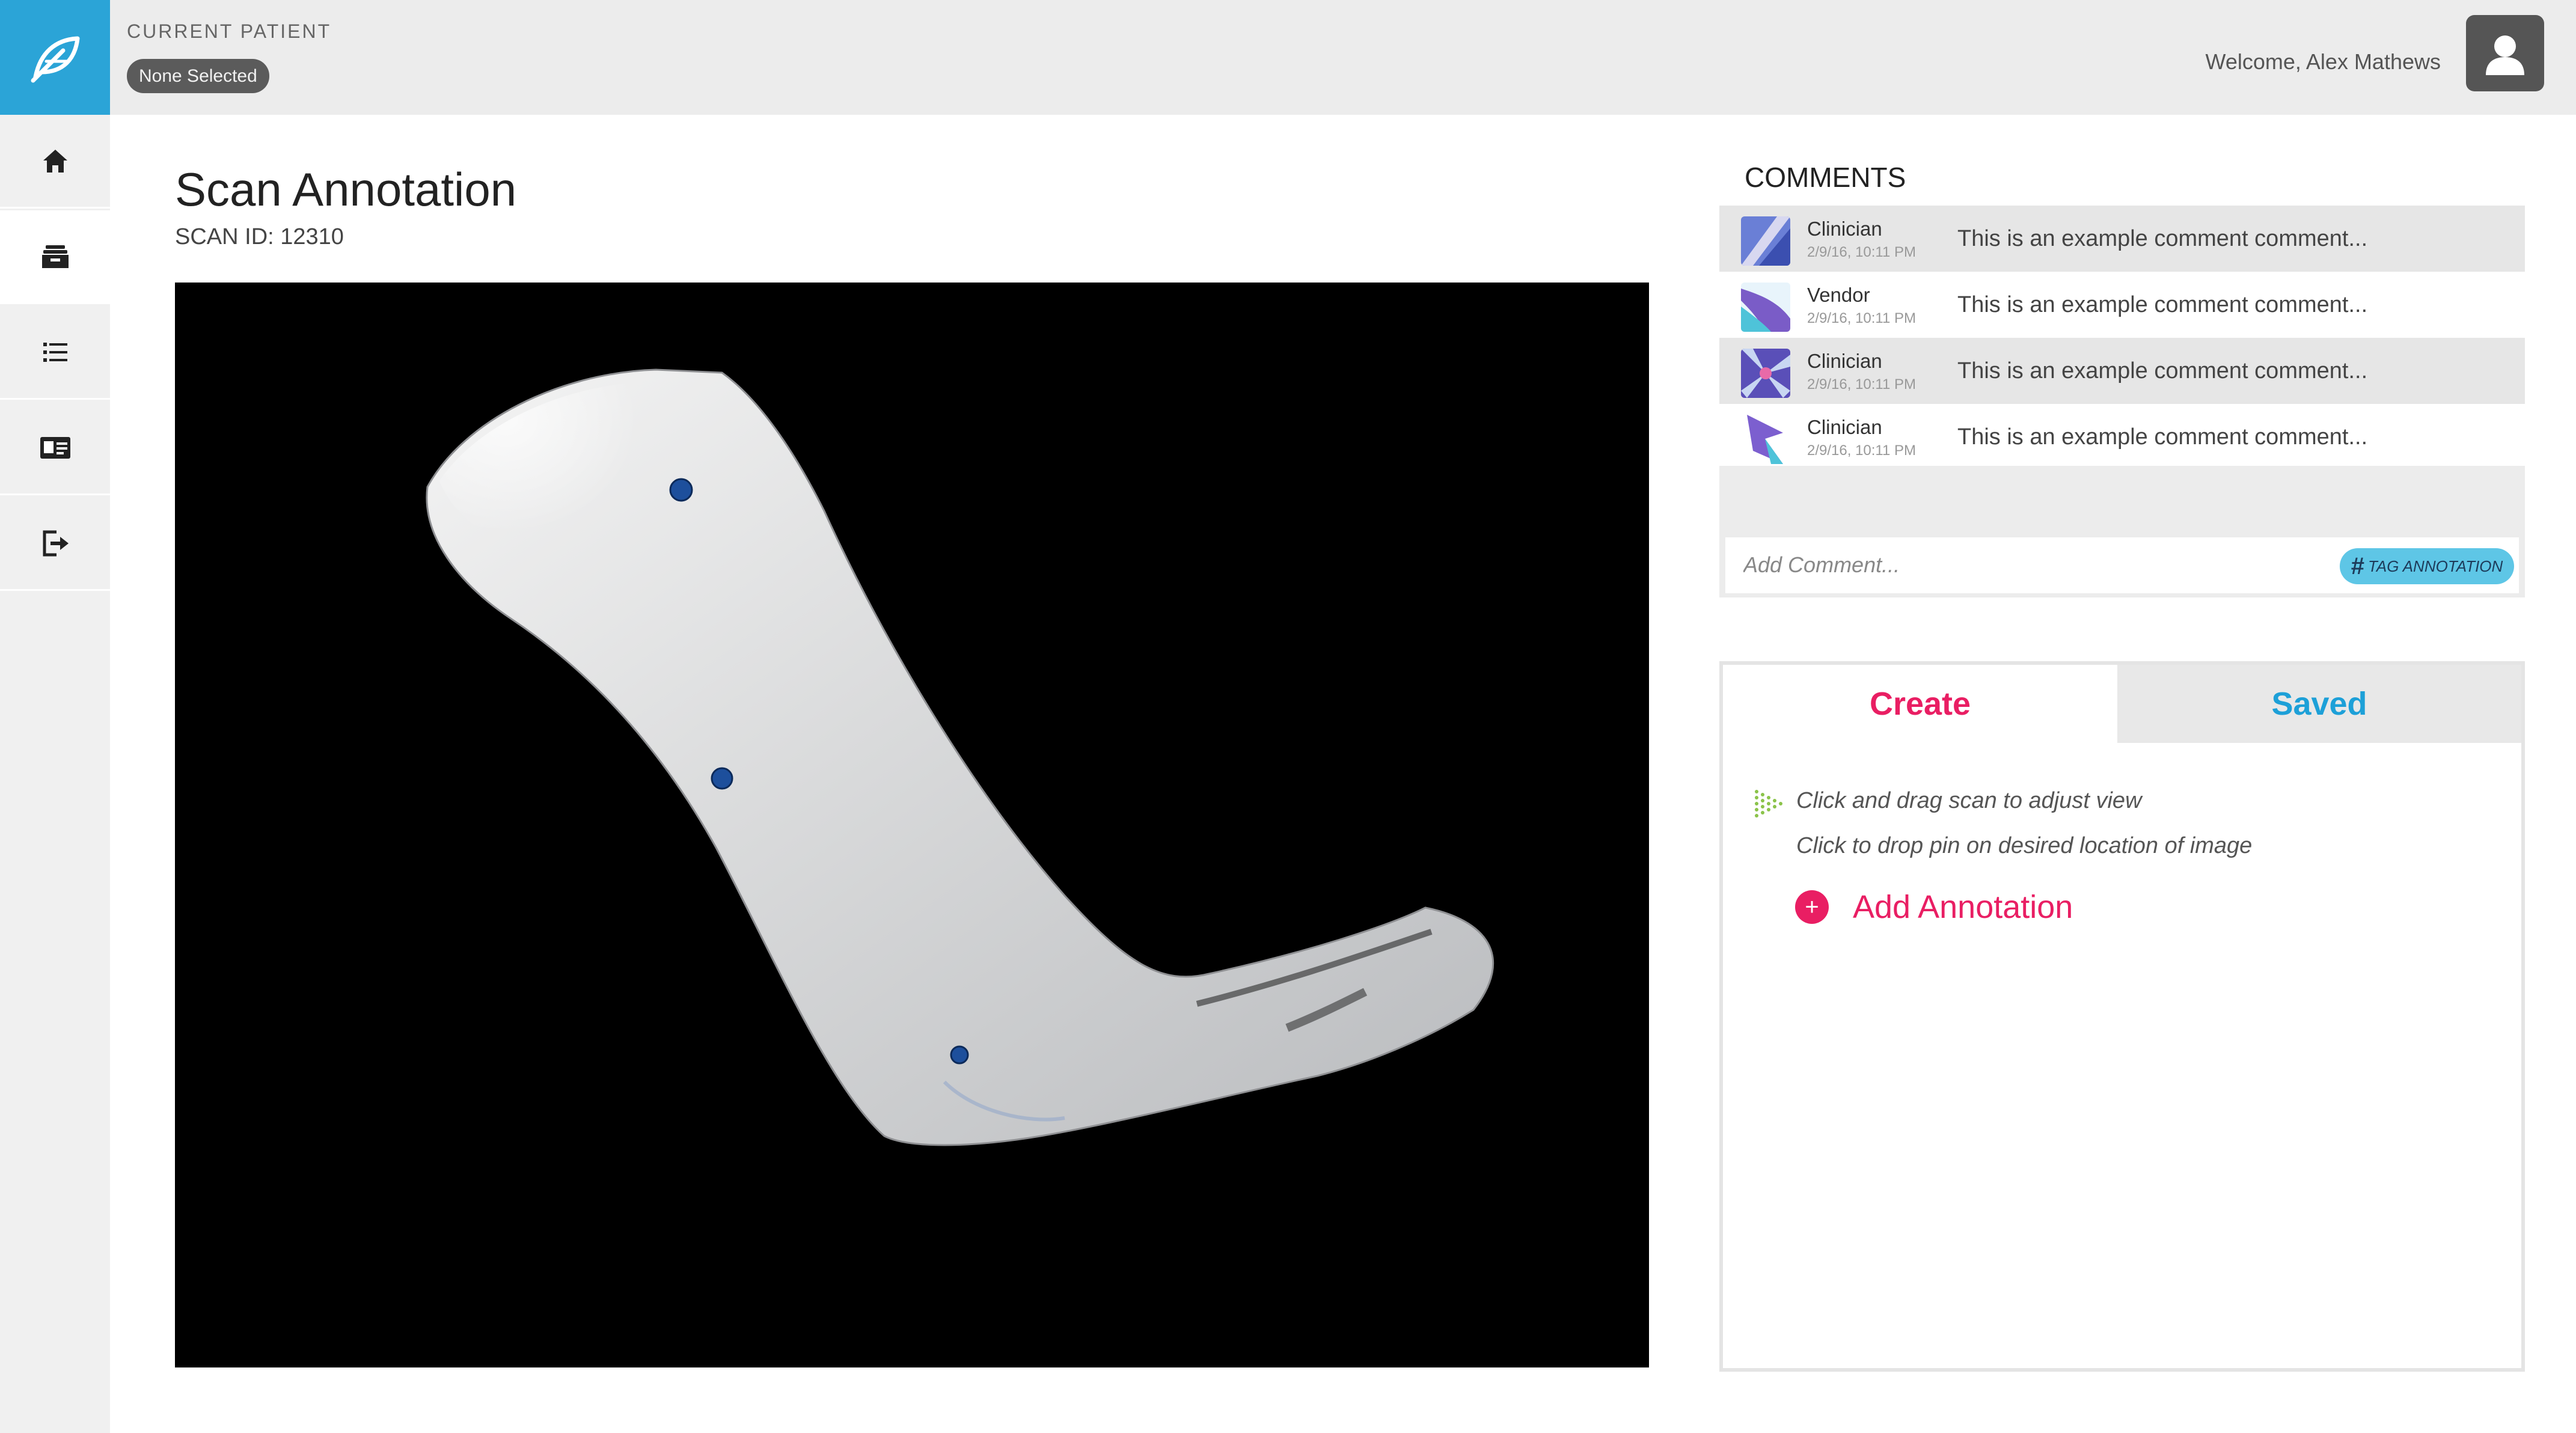  I want to click on user-icon, so click(2505, 55).